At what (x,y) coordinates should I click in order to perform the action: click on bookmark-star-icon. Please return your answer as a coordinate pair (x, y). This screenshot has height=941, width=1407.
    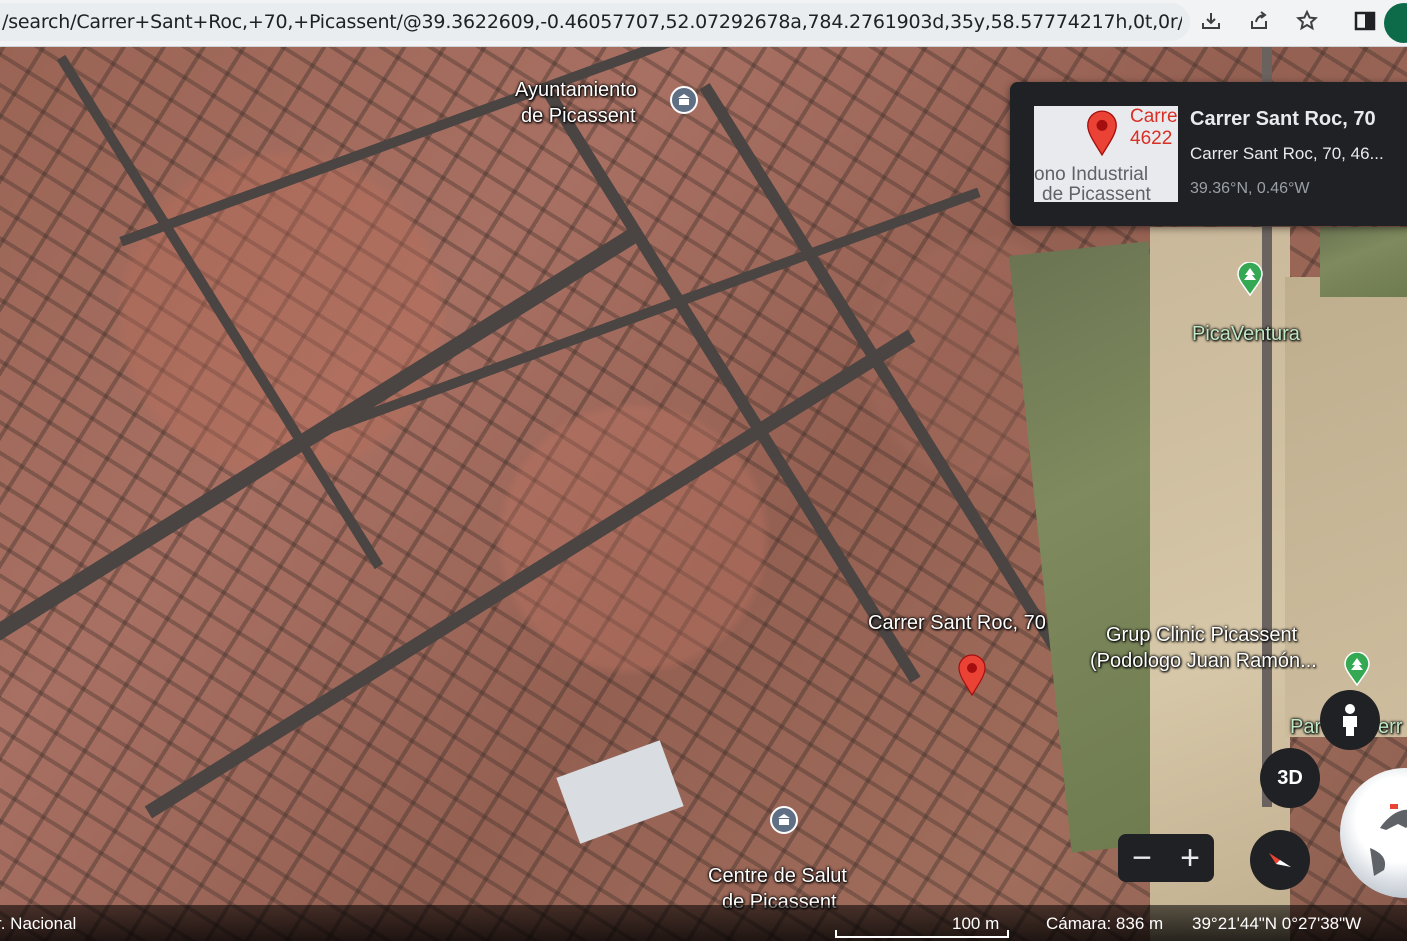
    Looking at the image, I should click on (1307, 21).